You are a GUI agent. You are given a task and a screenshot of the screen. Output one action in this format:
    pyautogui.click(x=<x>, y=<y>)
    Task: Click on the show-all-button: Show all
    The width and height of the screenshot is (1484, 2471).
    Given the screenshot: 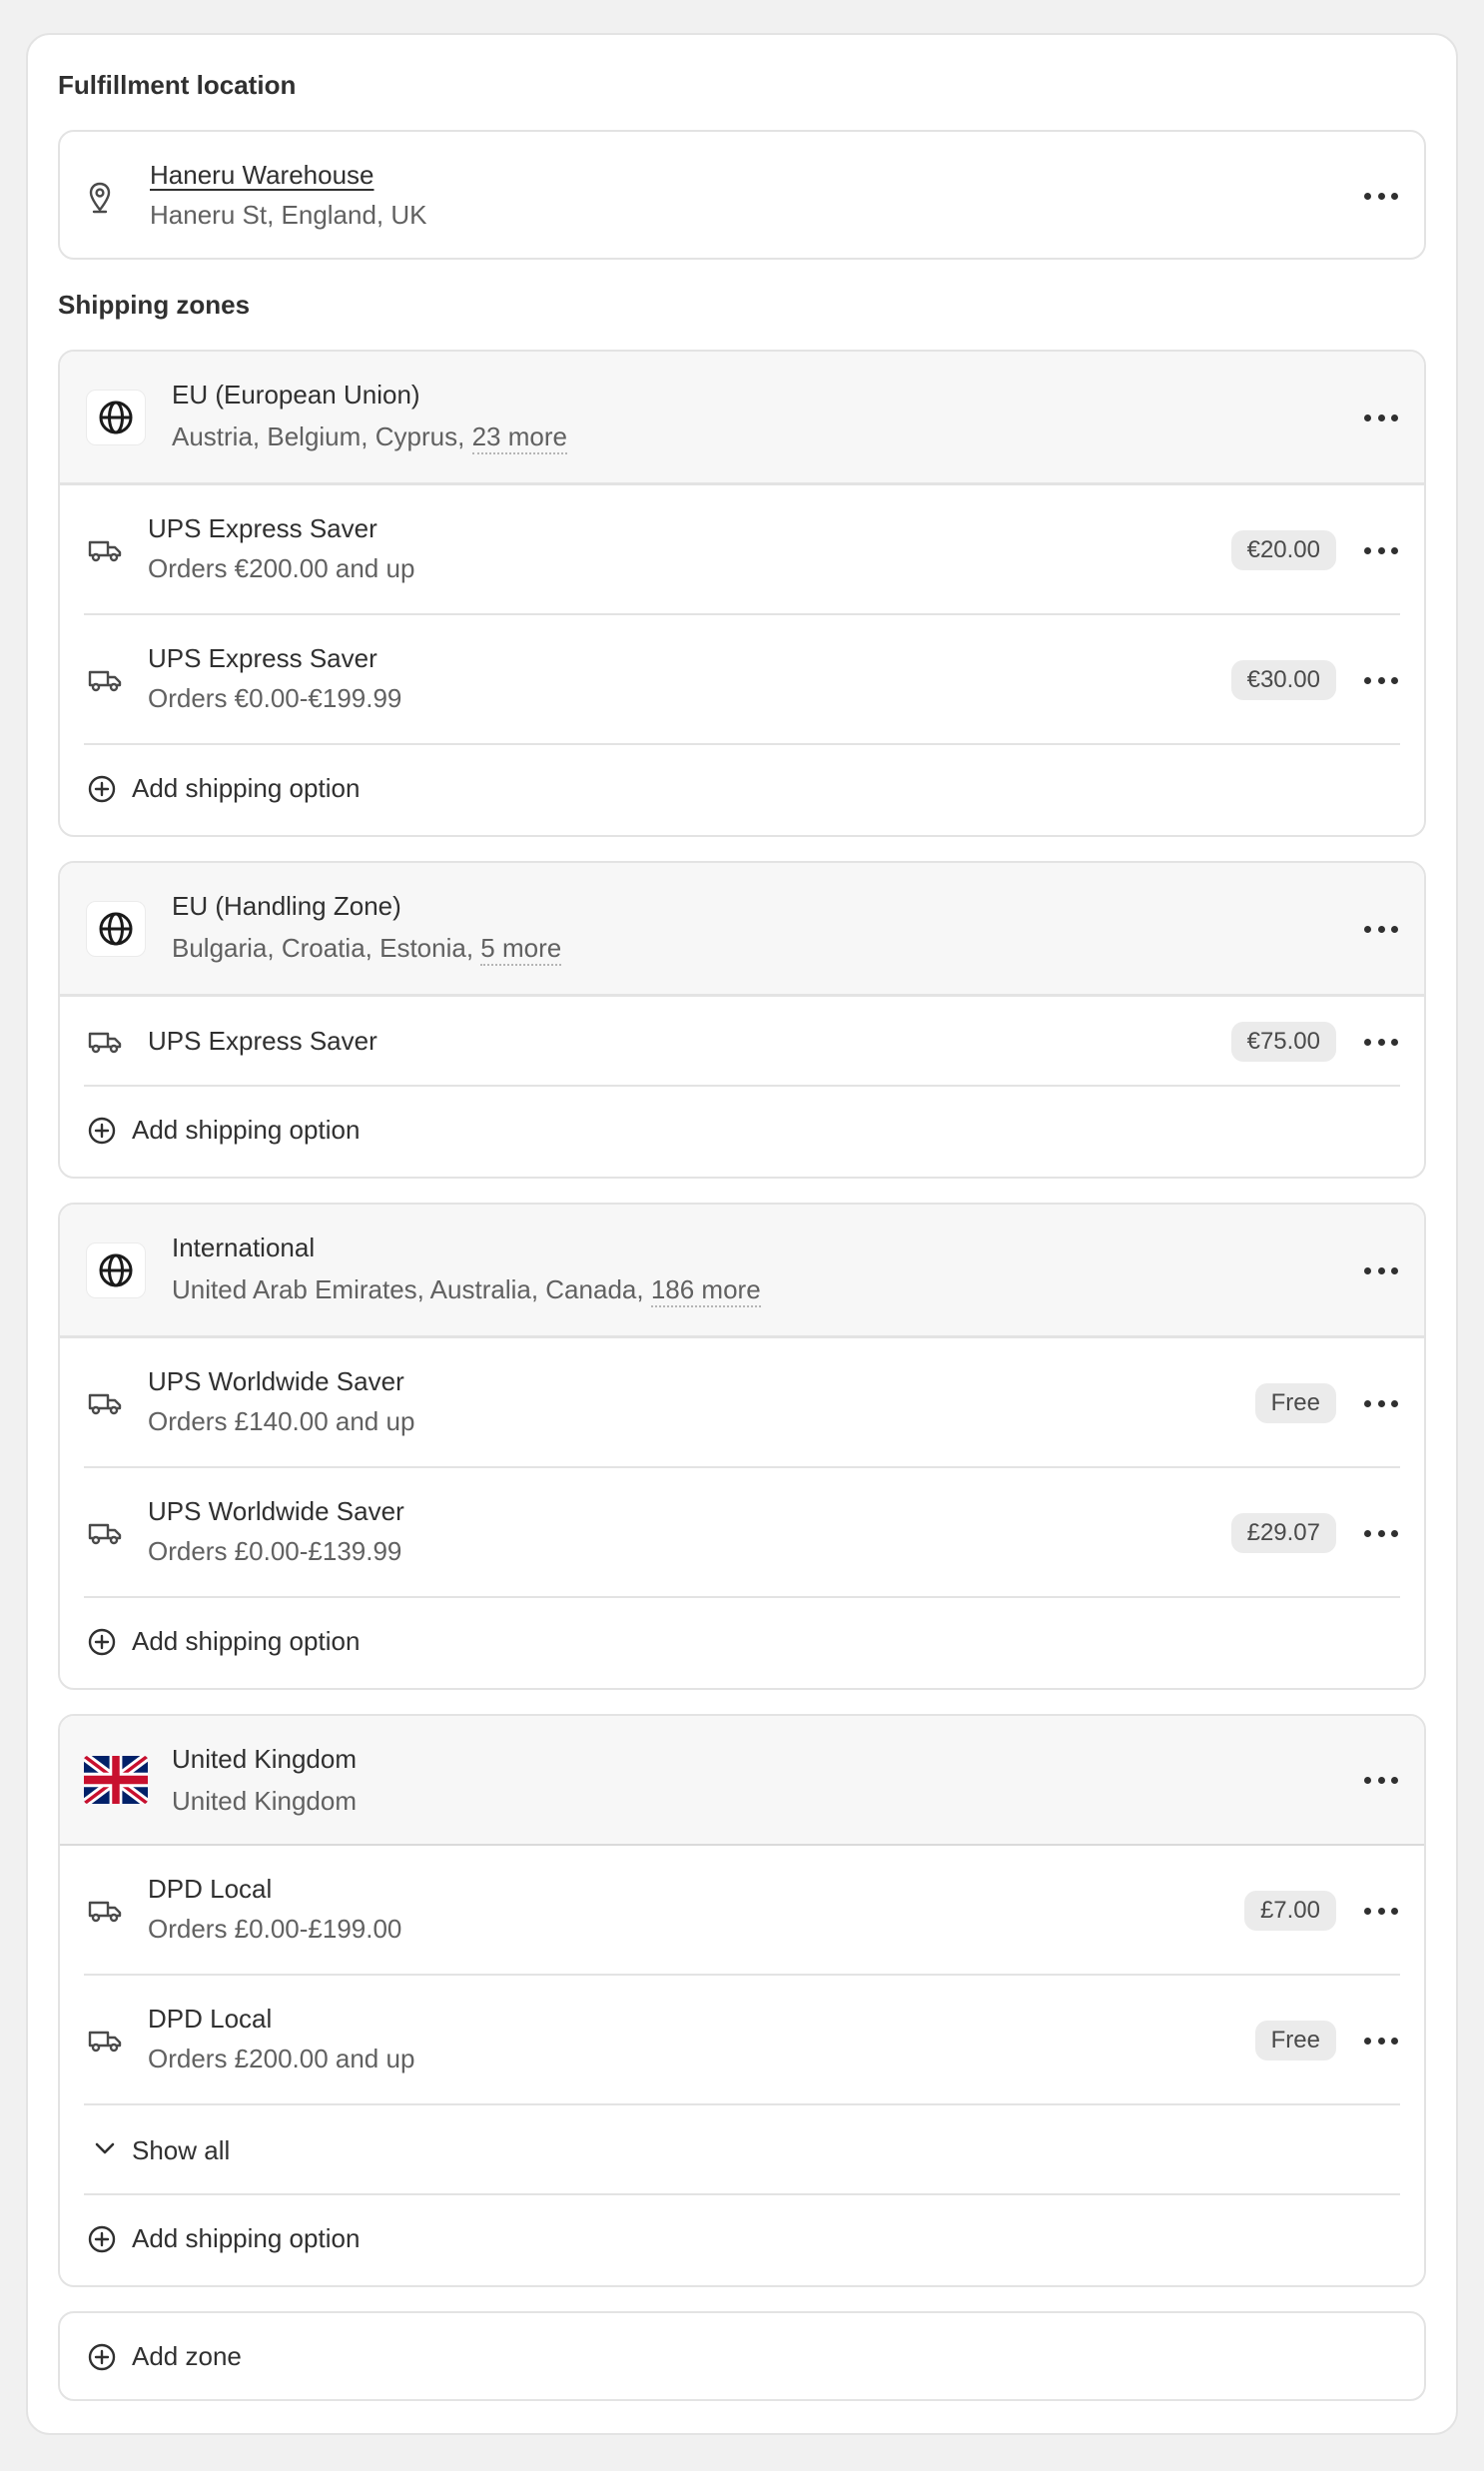 What is the action you would take?
    pyautogui.click(x=742, y=2150)
    